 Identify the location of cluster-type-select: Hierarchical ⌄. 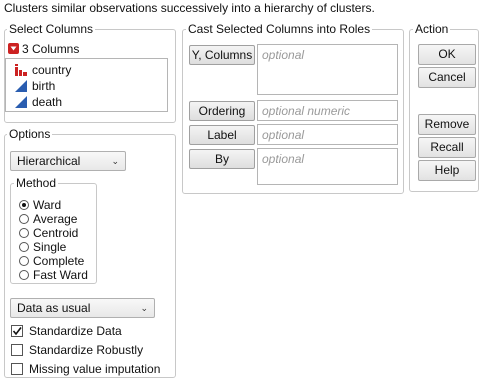
(68, 161).